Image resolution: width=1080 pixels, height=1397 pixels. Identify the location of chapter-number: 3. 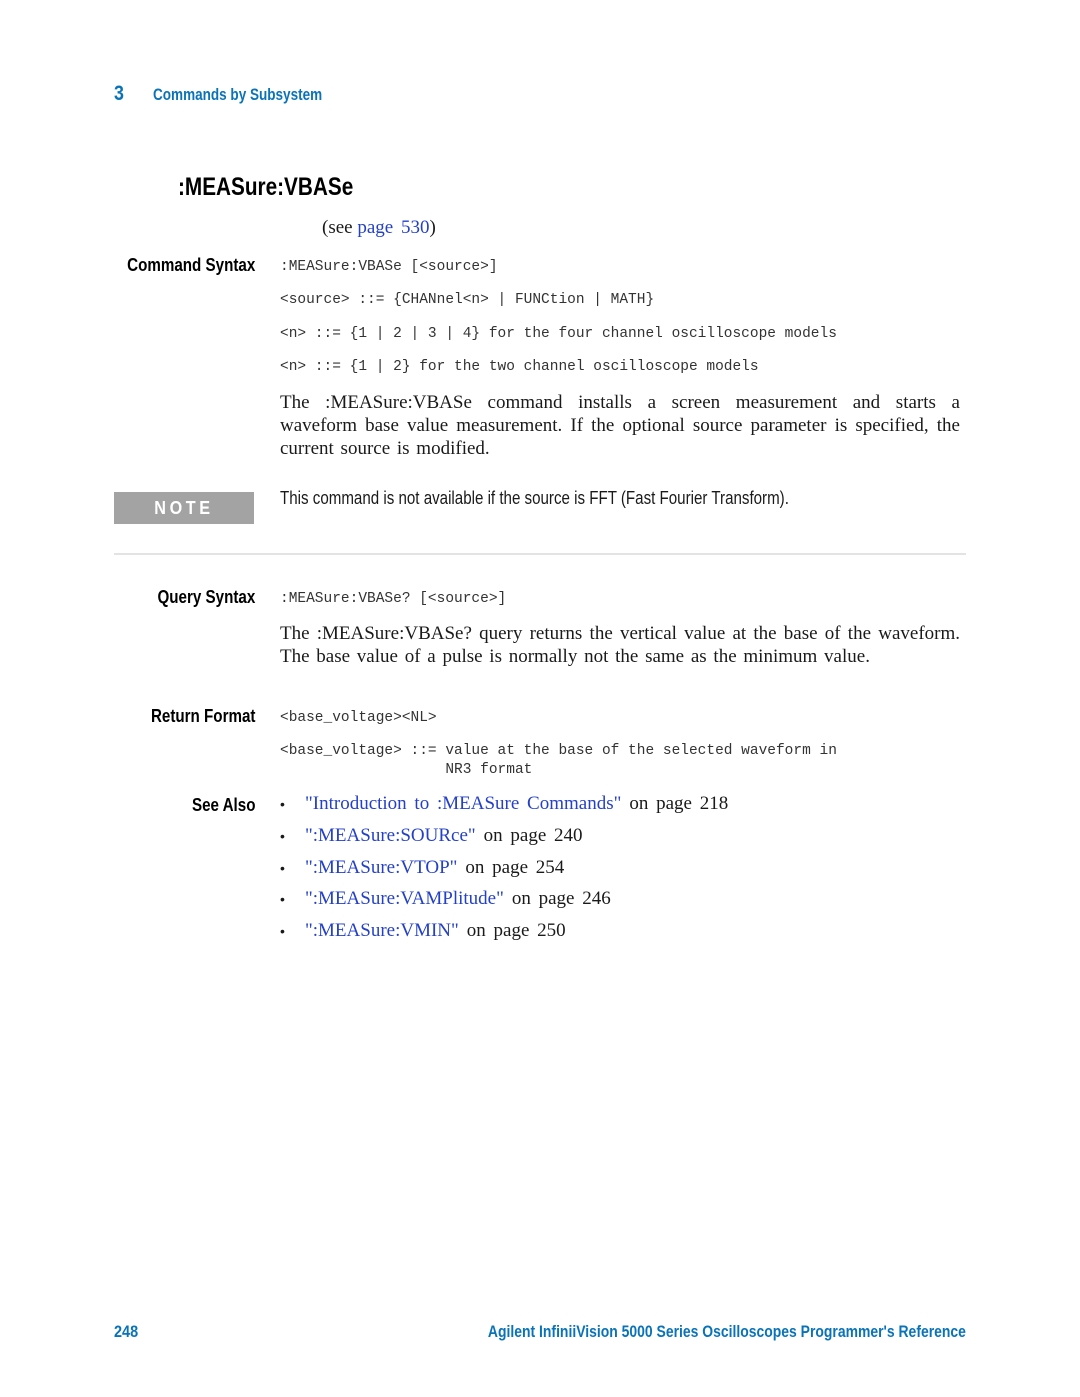
(119, 93).